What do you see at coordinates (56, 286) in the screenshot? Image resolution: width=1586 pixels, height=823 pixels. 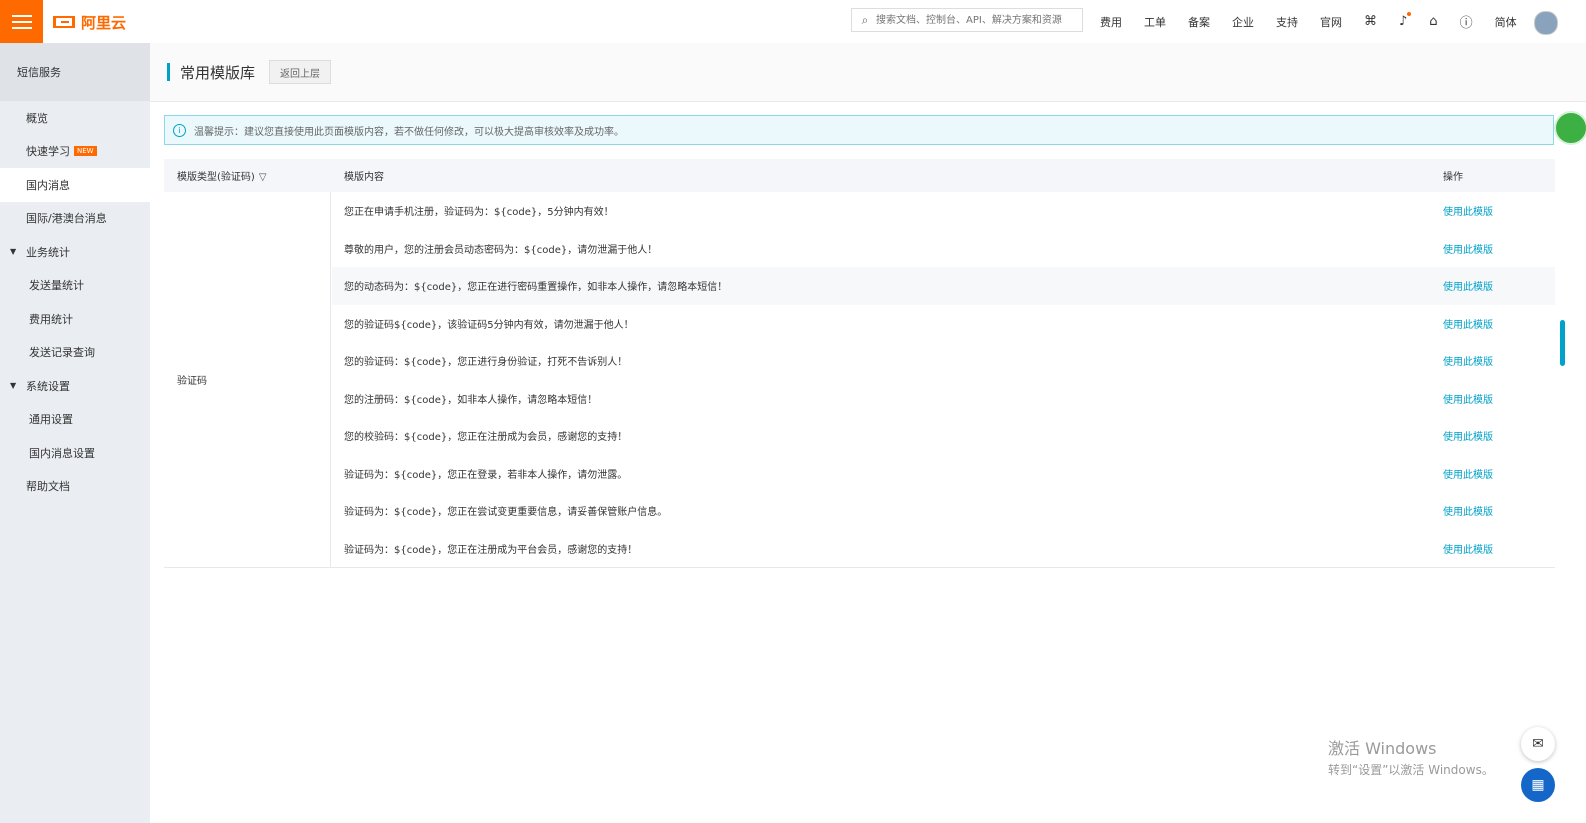 I see `sidebar-item-label: 发送量统计` at bounding box center [56, 286].